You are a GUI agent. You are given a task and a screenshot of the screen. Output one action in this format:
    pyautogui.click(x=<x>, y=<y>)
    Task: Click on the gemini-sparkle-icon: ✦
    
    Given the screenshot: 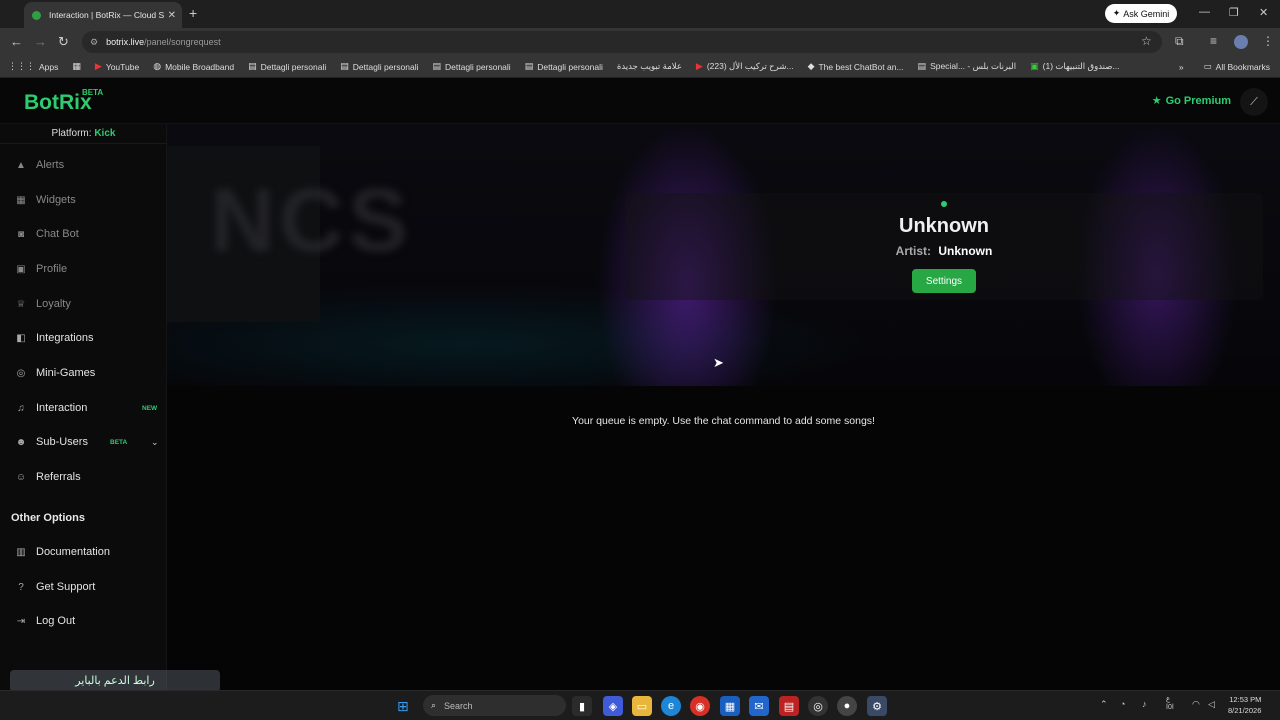 What is the action you would take?
    pyautogui.click(x=1116, y=13)
    